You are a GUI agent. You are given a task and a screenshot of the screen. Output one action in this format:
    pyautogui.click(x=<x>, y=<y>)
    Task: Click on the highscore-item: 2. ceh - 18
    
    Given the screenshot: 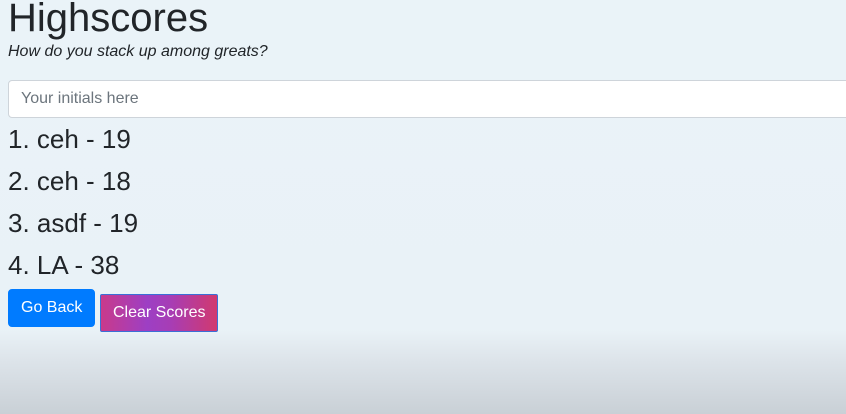 What is the action you would take?
    pyautogui.click(x=69, y=181)
    